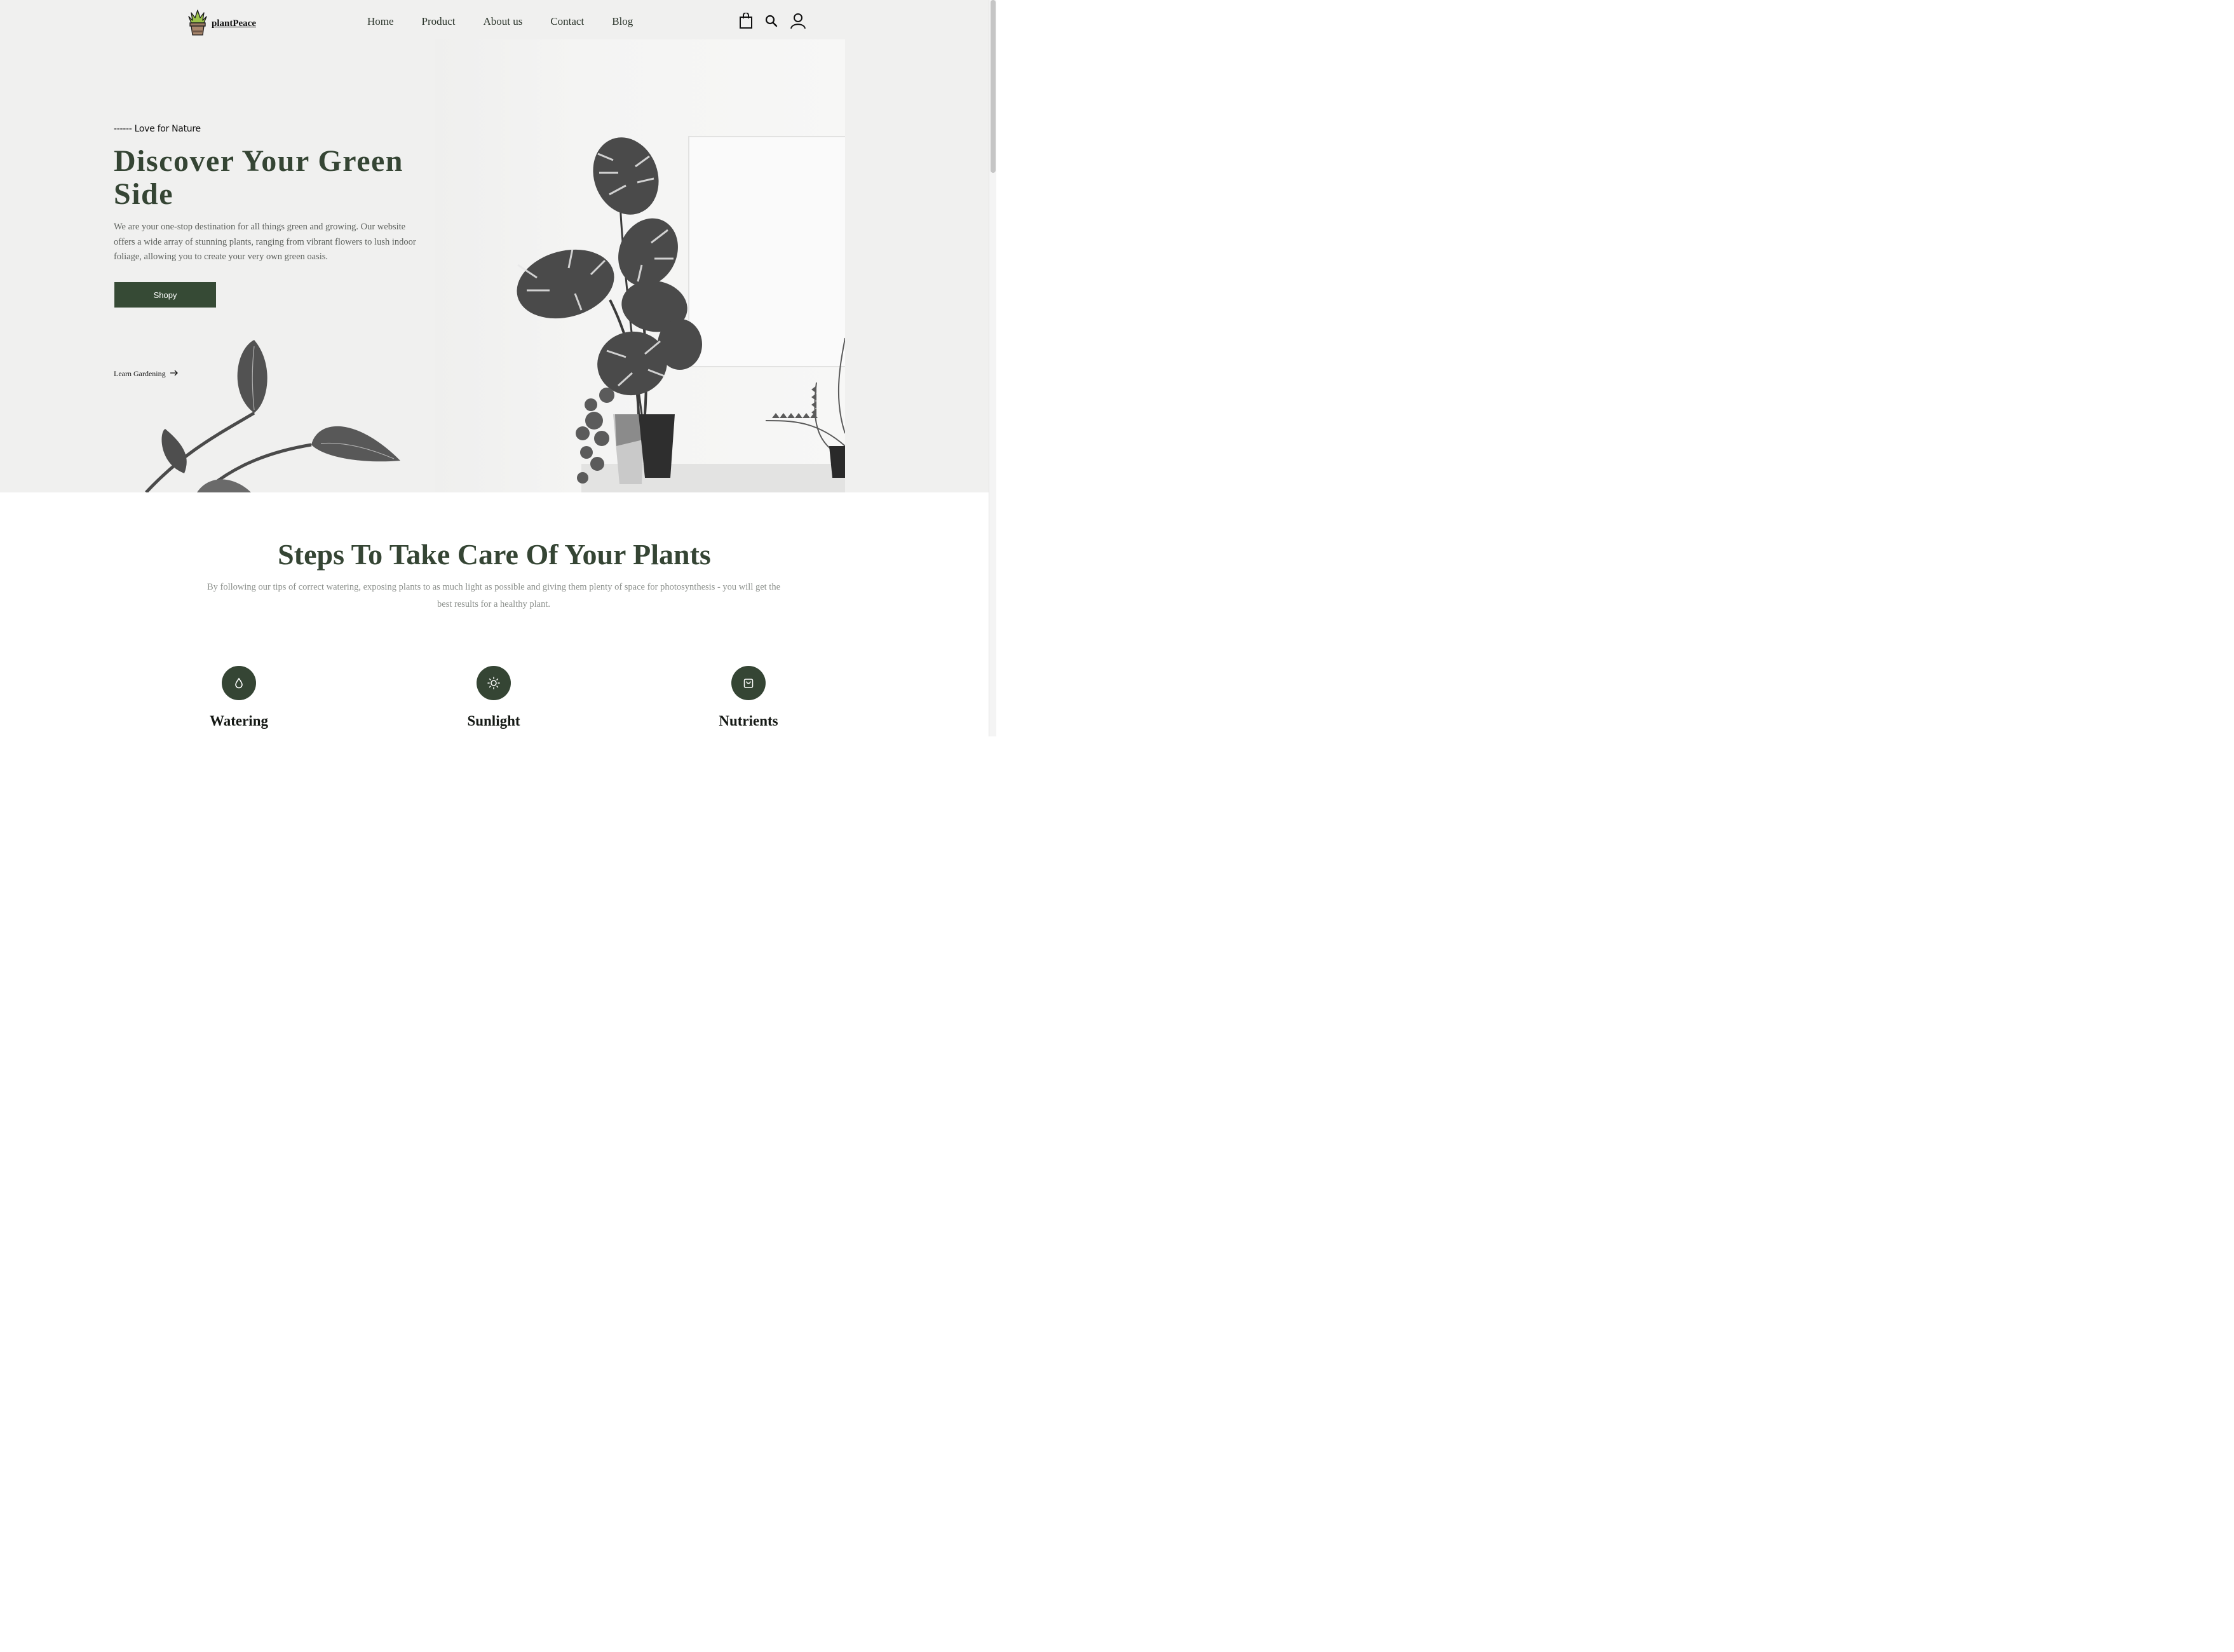 Image resolution: width=2234 pixels, height=1652 pixels. What do you see at coordinates (494, 555) in the screenshot?
I see `steps-title: Steps To Take Care Of Your Plants` at bounding box center [494, 555].